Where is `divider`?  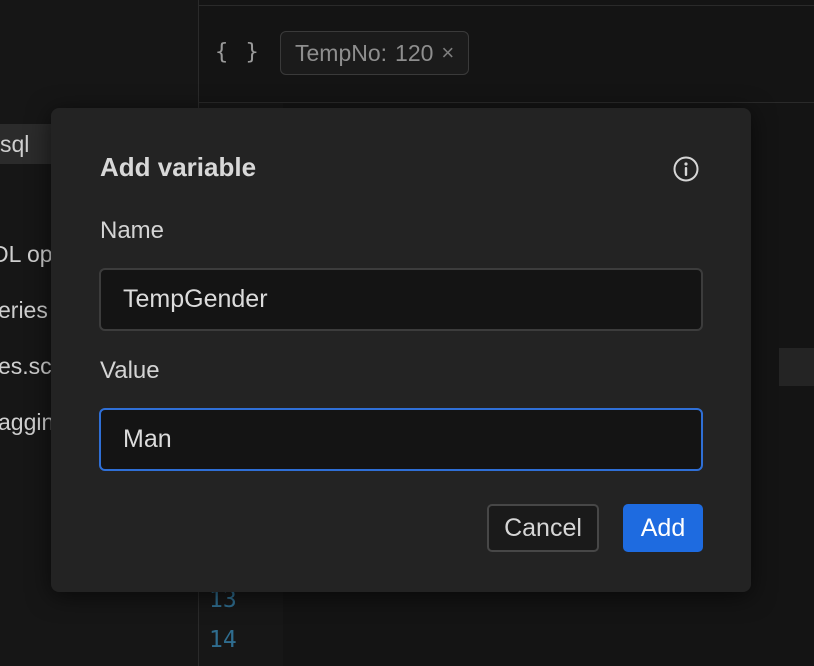
divider is located at coordinates (506, 5).